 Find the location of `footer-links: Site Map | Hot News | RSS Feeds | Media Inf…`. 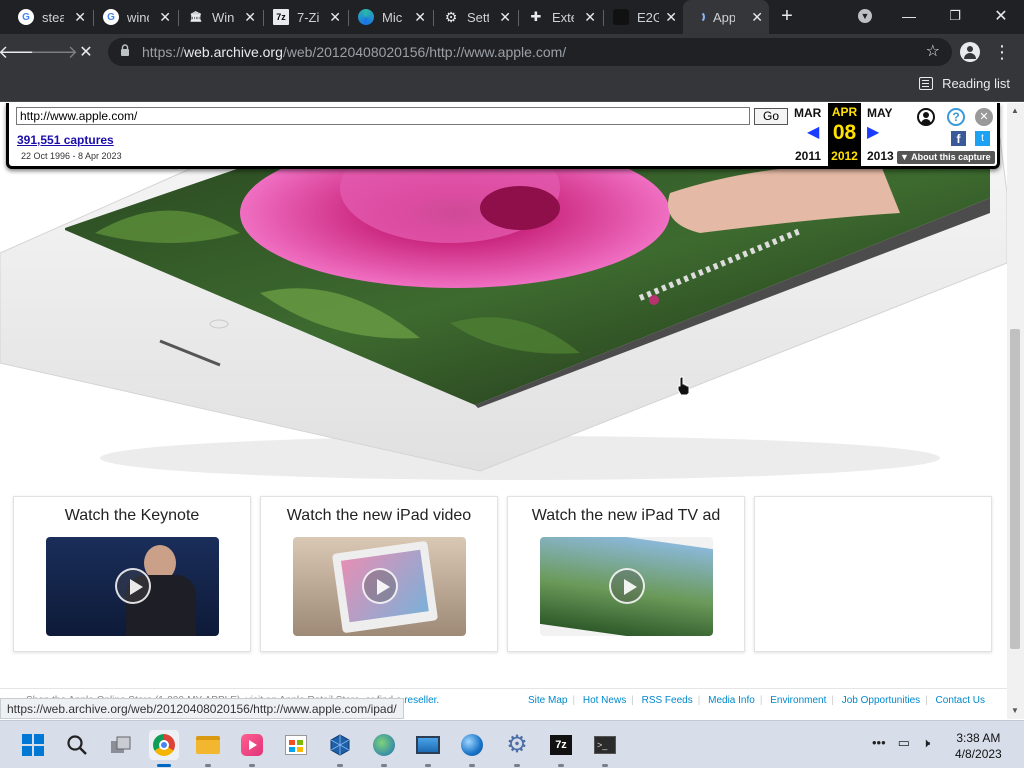

footer-links: Site Map | Hot News | RSS Feeds | Media Inf… is located at coordinates (756, 700).